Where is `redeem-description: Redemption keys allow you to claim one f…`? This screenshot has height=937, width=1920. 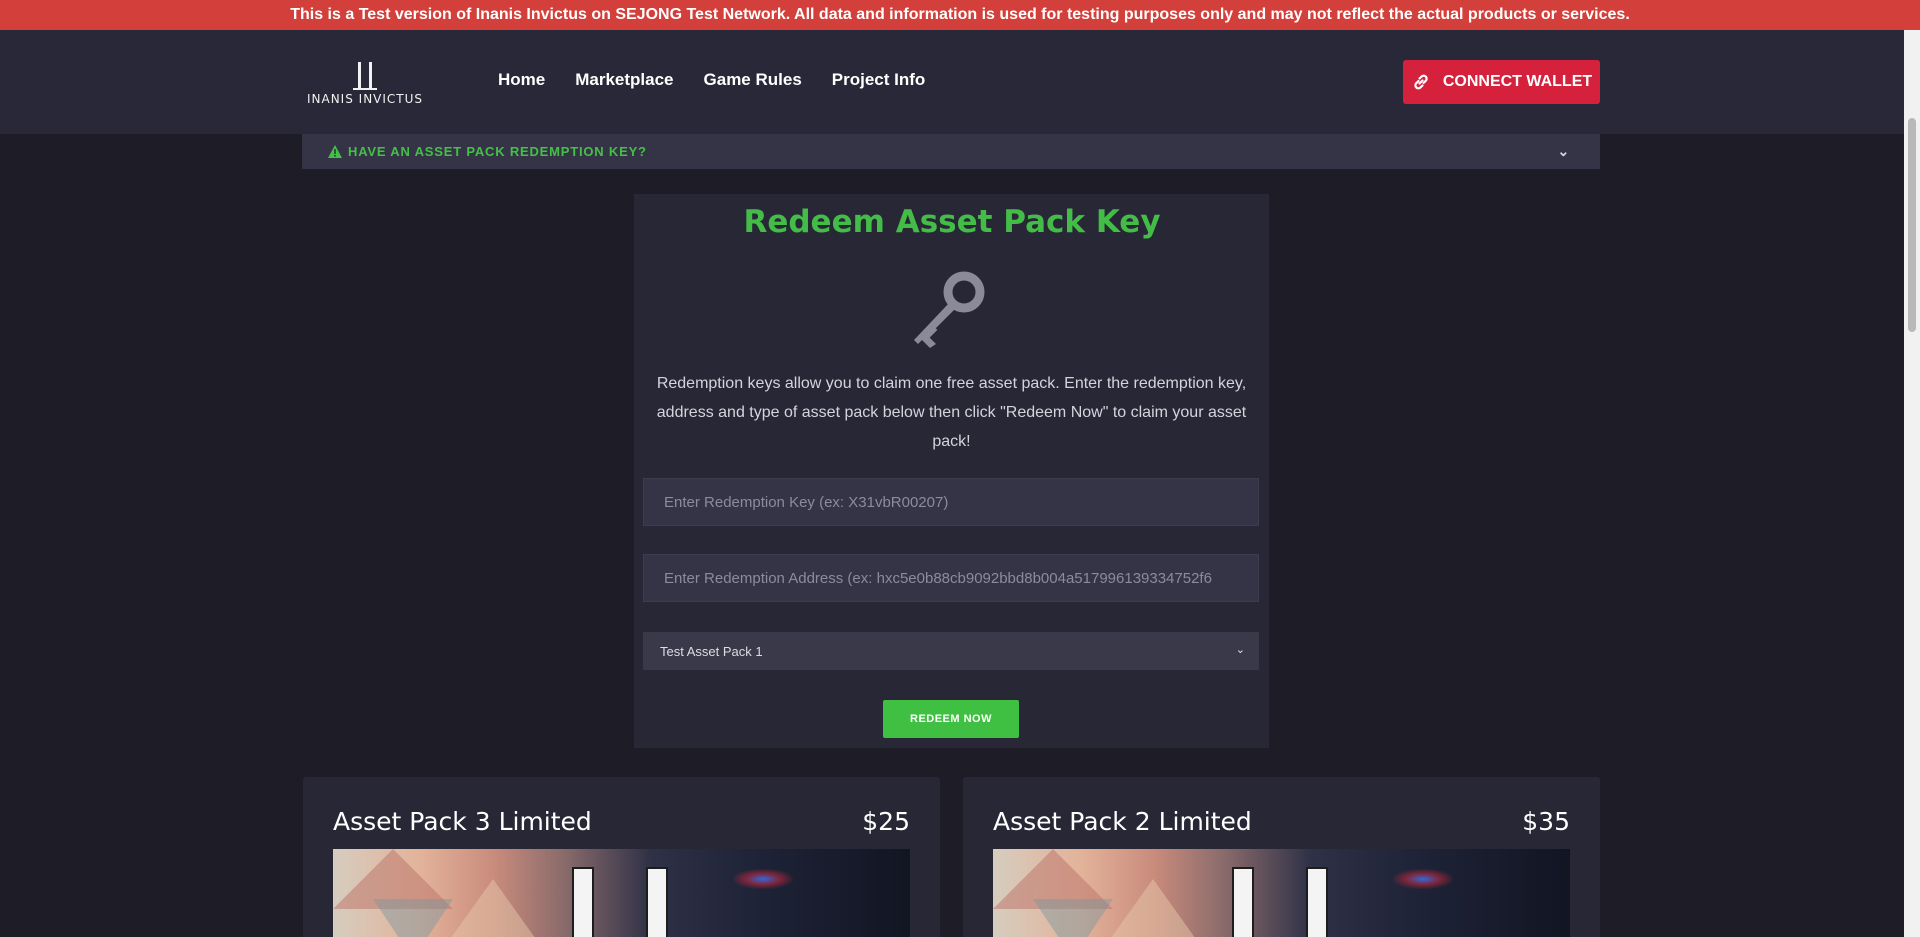 redeem-description: Redemption keys allow you to claim one f… is located at coordinates (951, 412).